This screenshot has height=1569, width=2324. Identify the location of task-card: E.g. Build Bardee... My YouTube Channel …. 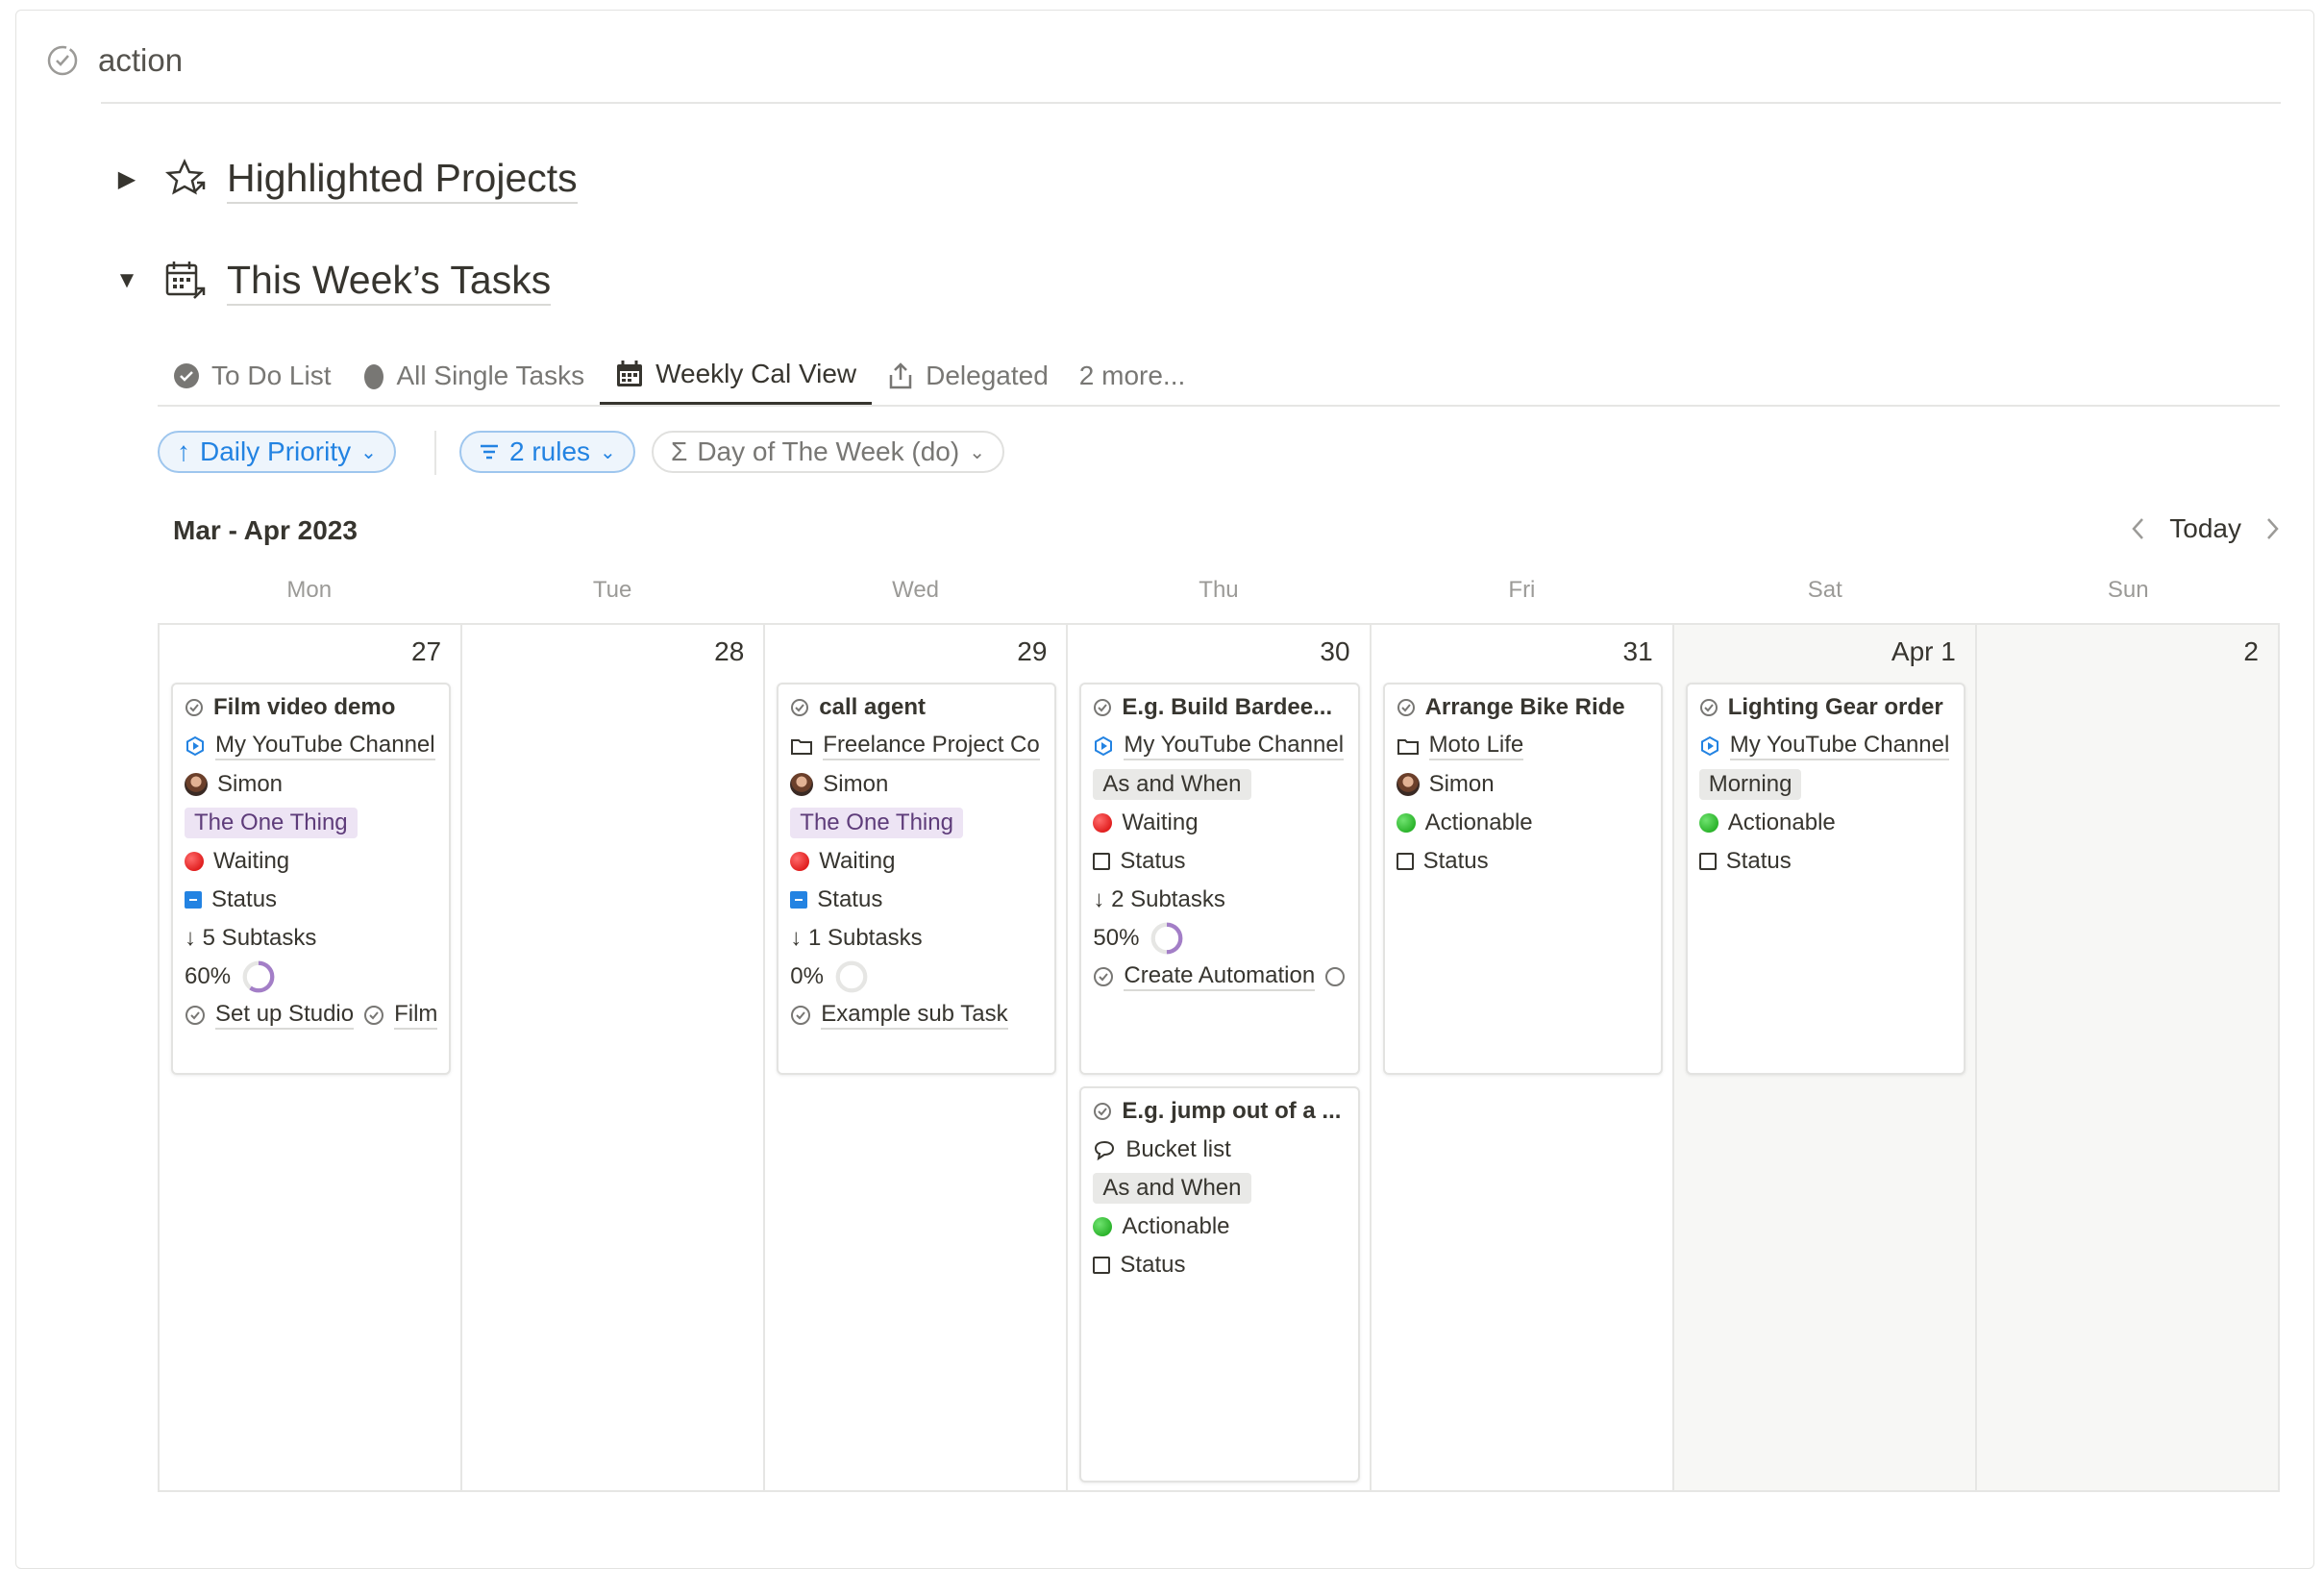
(1219, 879).